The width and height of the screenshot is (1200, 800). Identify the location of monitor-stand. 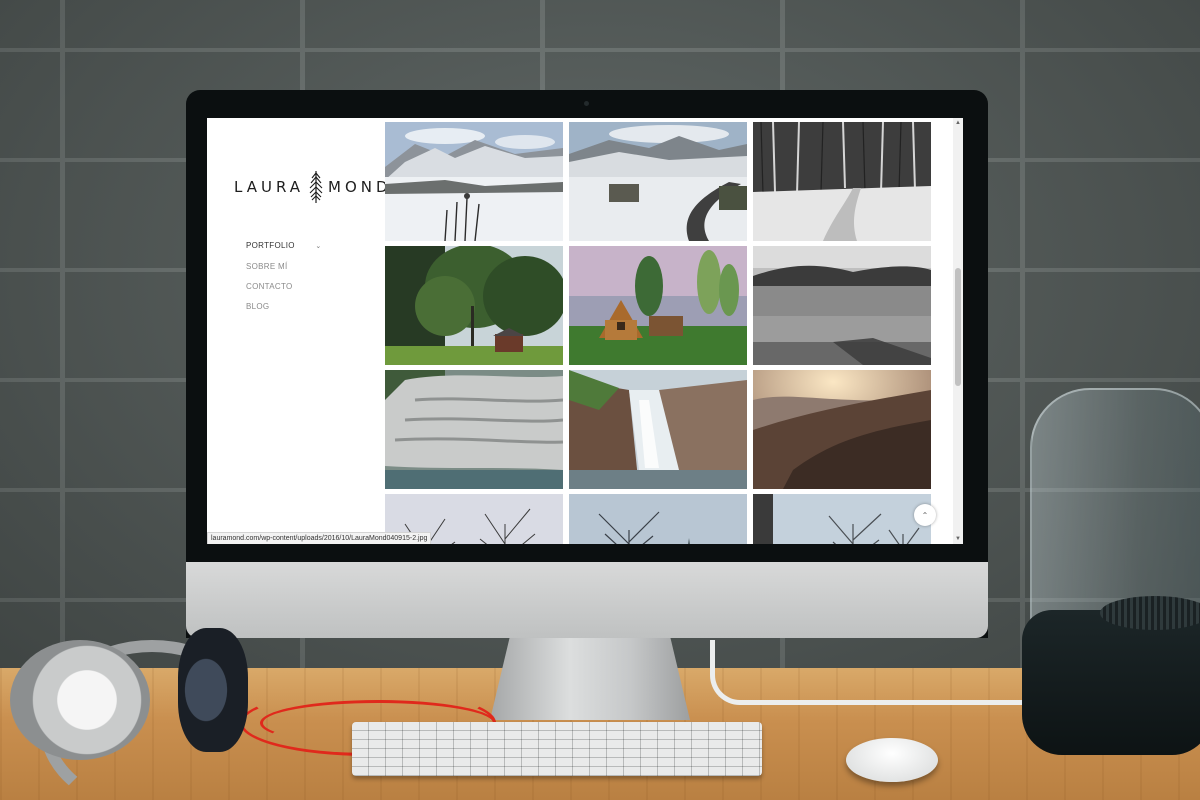
(590, 678).